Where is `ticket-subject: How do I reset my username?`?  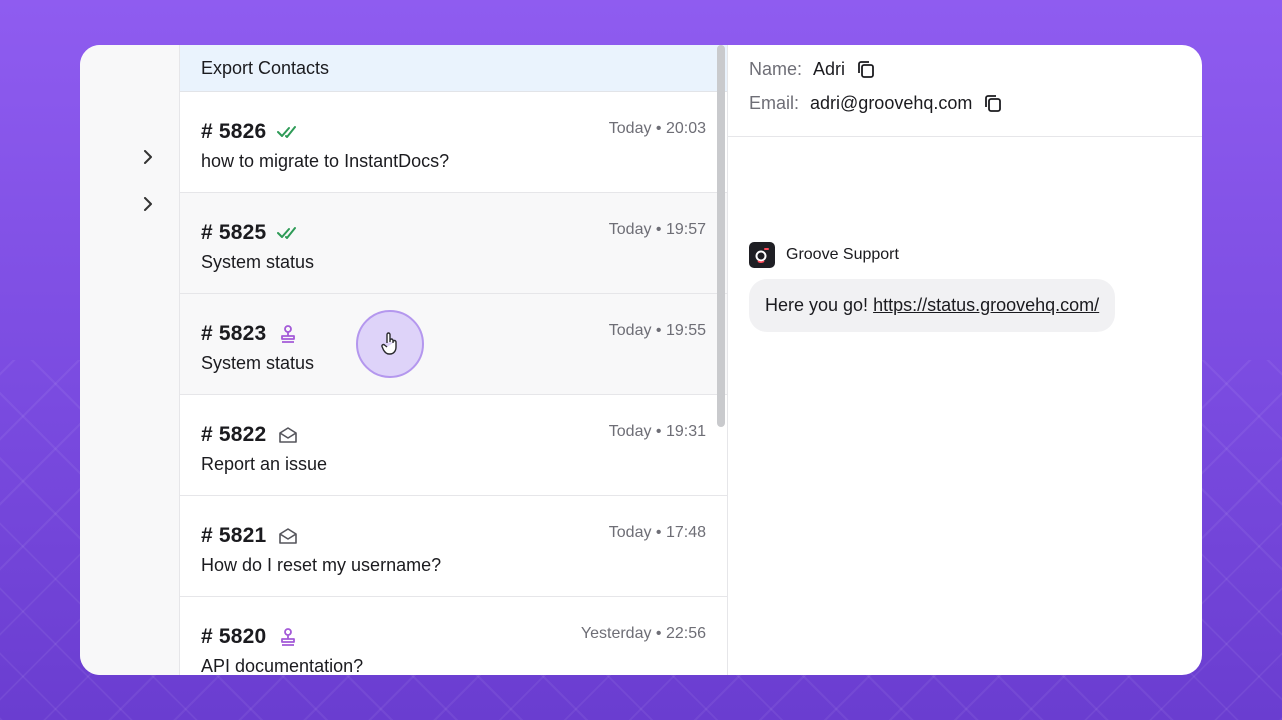 ticket-subject: How do I reset my username? is located at coordinates (321, 565).